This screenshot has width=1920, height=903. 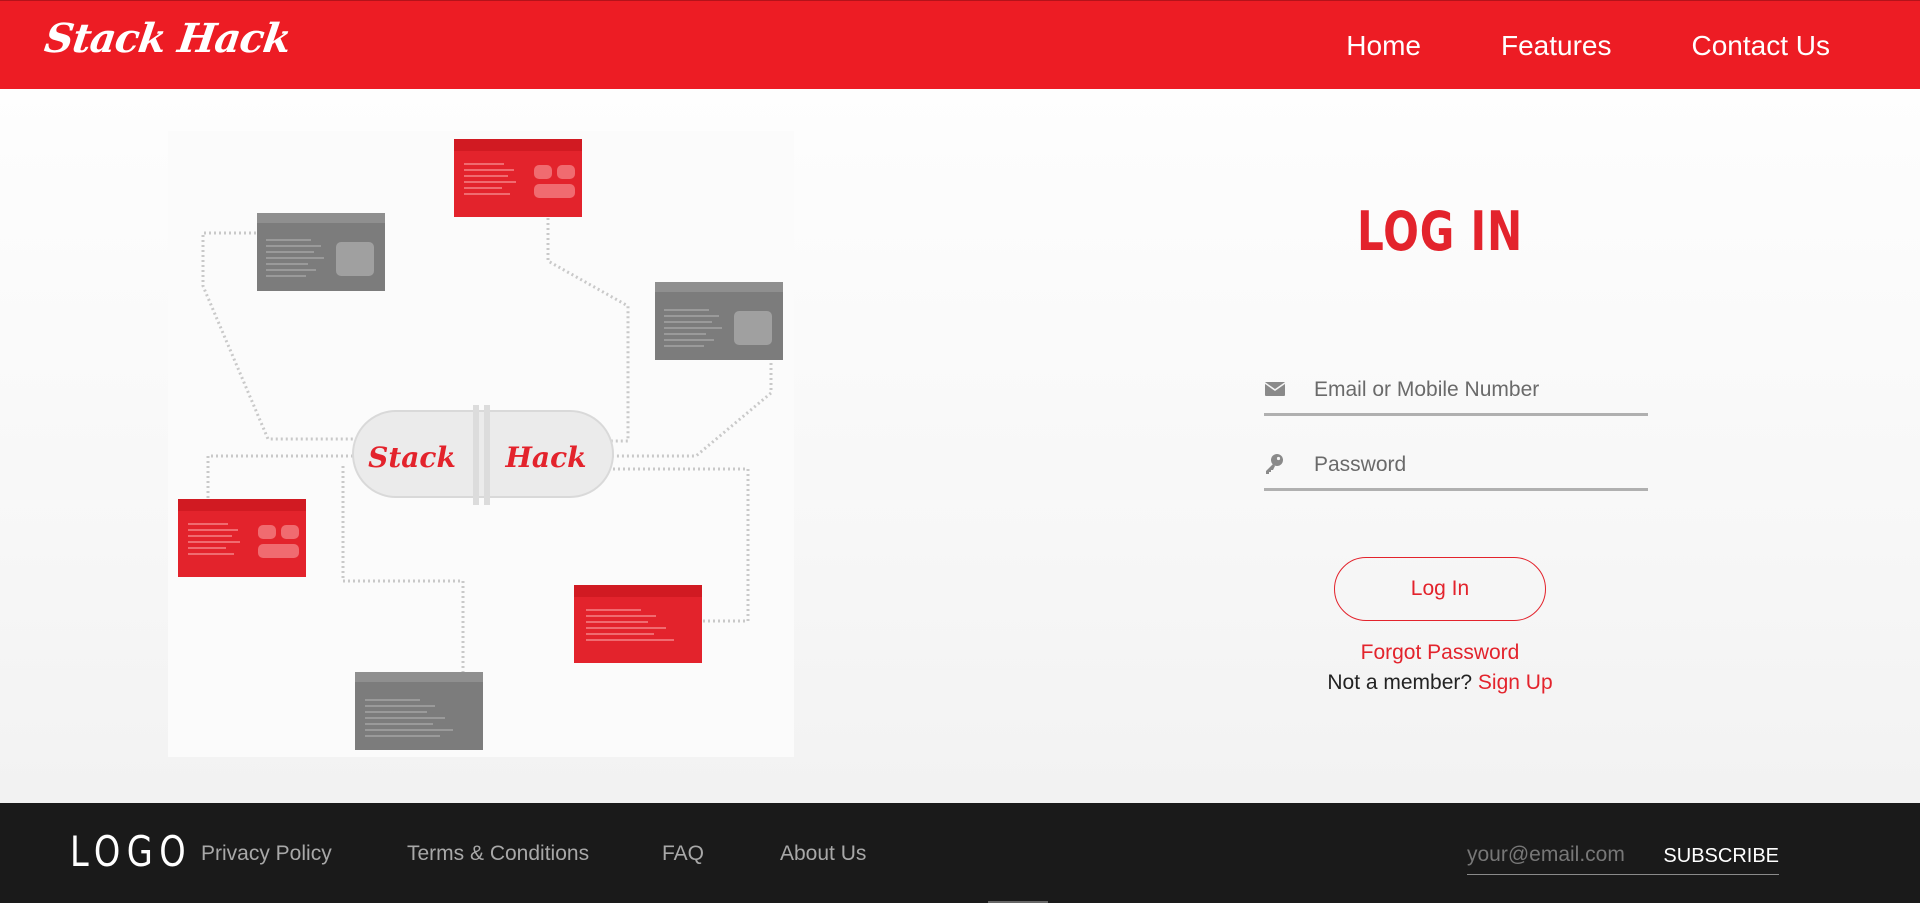 What do you see at coordinates (545, 457) in the screenshot?
I see `hub-label-right: Hack` at bounding box center [545, 457].